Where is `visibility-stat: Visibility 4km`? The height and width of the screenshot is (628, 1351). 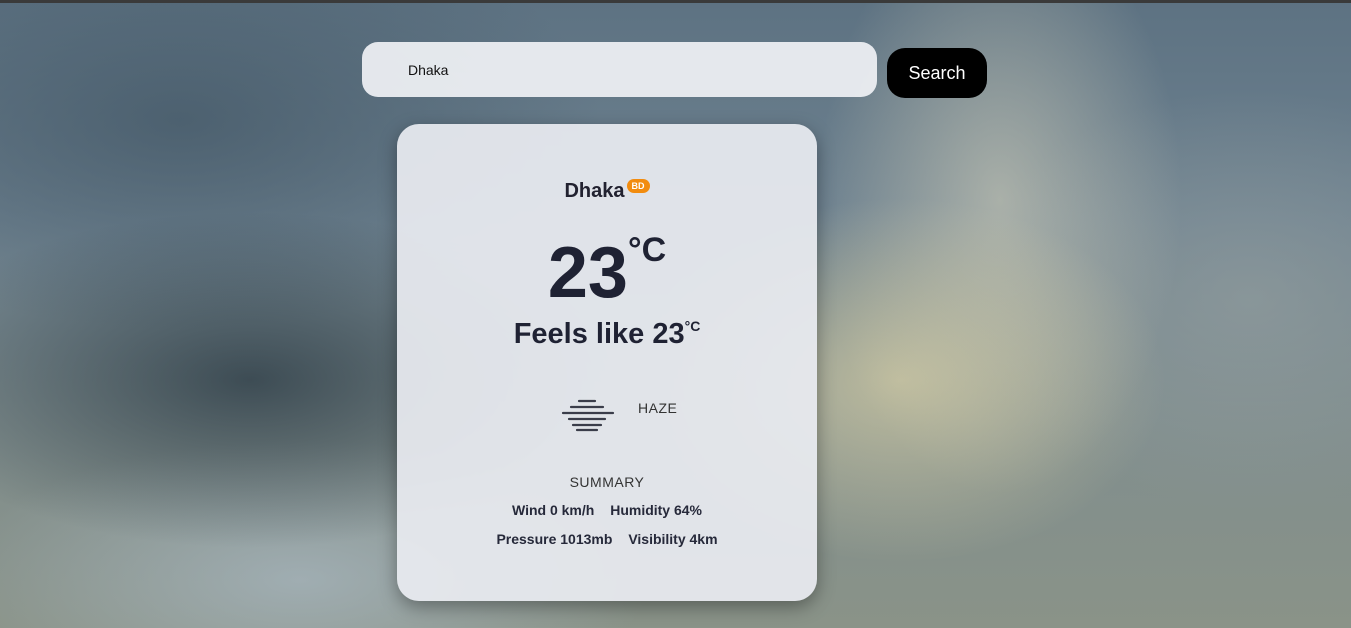 visibility-stat: Visibility 4km is located at coordinates (673, 539).